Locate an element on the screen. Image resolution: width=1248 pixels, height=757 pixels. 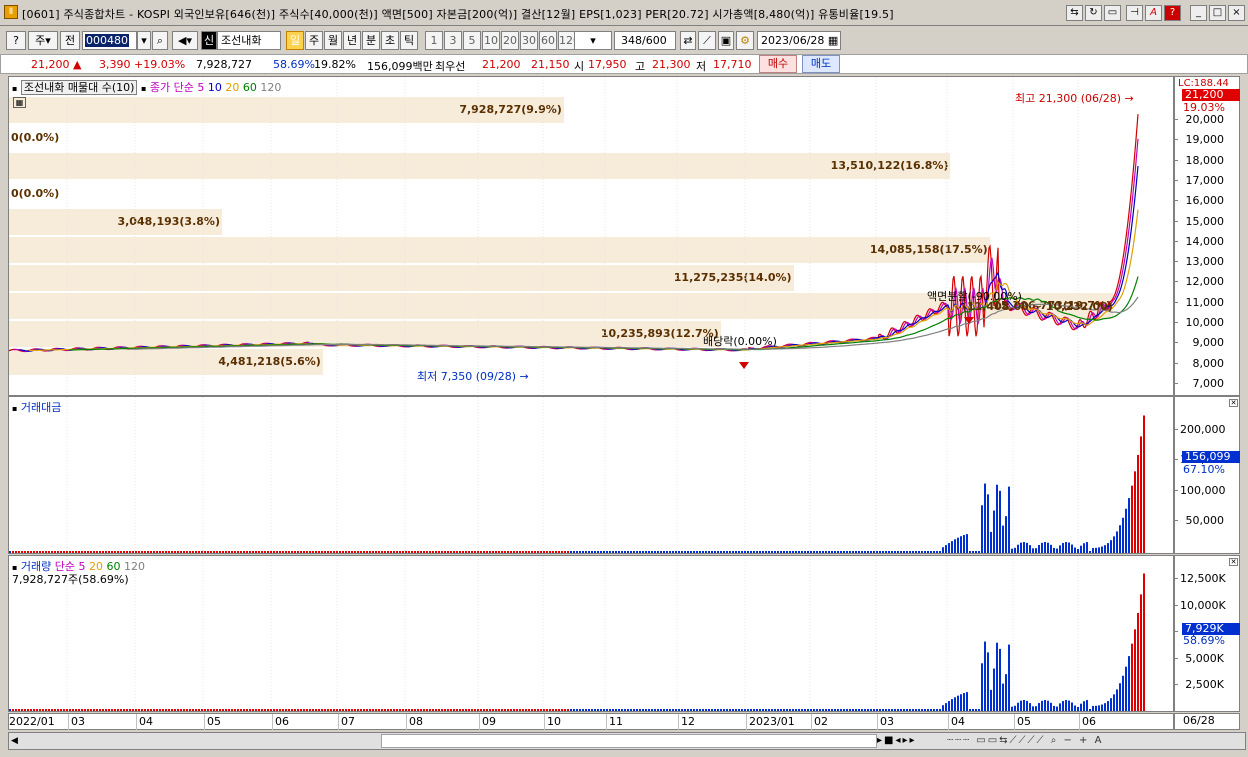
interval-button-1: 3 is located at coordinates (453, 40).